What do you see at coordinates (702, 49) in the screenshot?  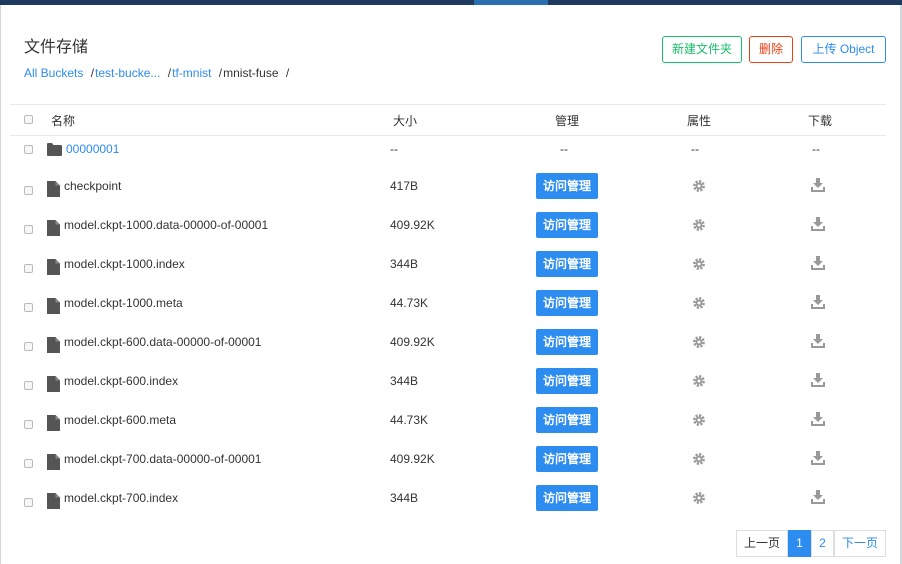 I see `new-folder-button: 新建文件夹` at bounding box center [702, 49].